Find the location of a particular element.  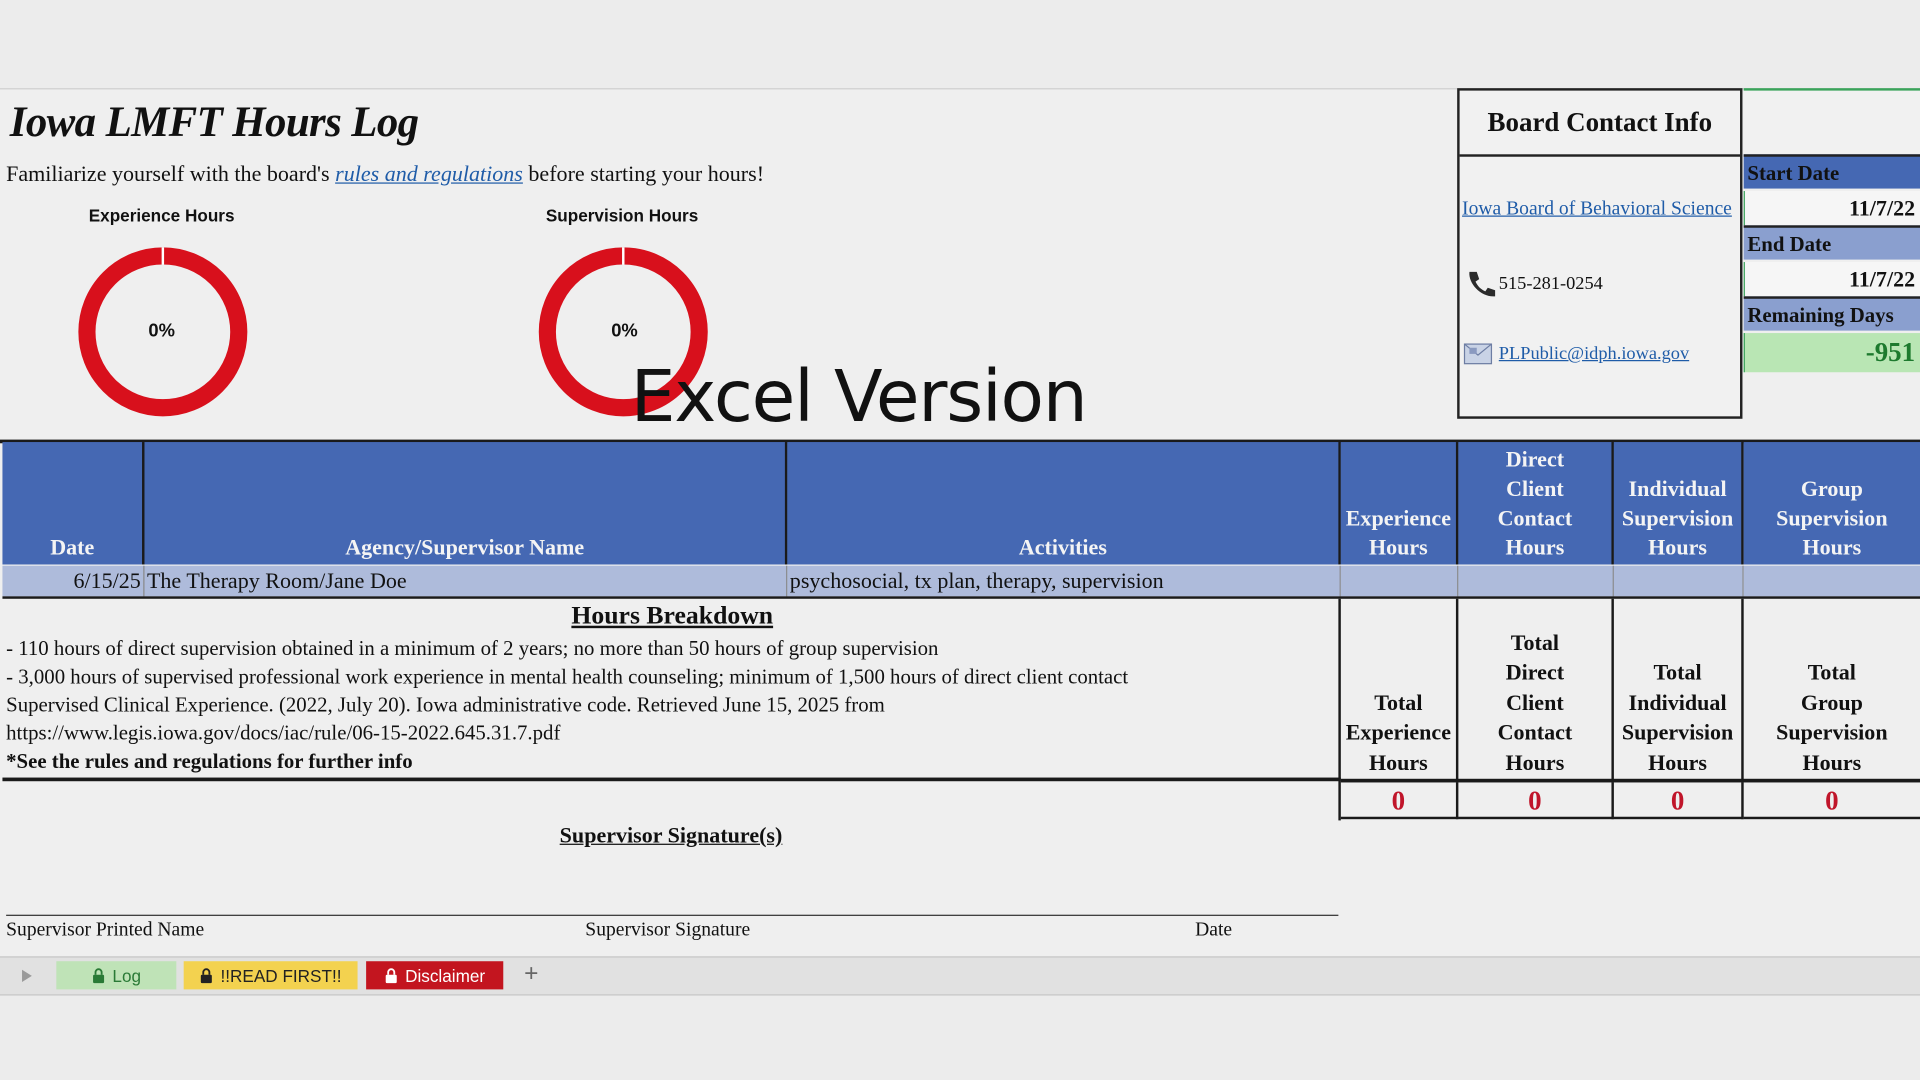

supervision-gauge-percent: 0% is located at coordinates (624, 331).